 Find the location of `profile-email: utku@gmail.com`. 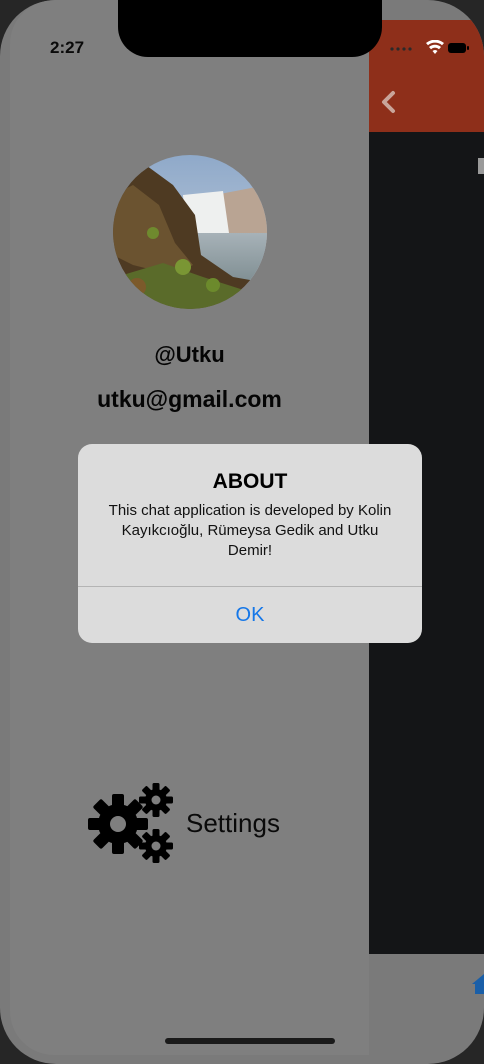

profile-email: utku@gmail.com is located at coordinates (189, 399).